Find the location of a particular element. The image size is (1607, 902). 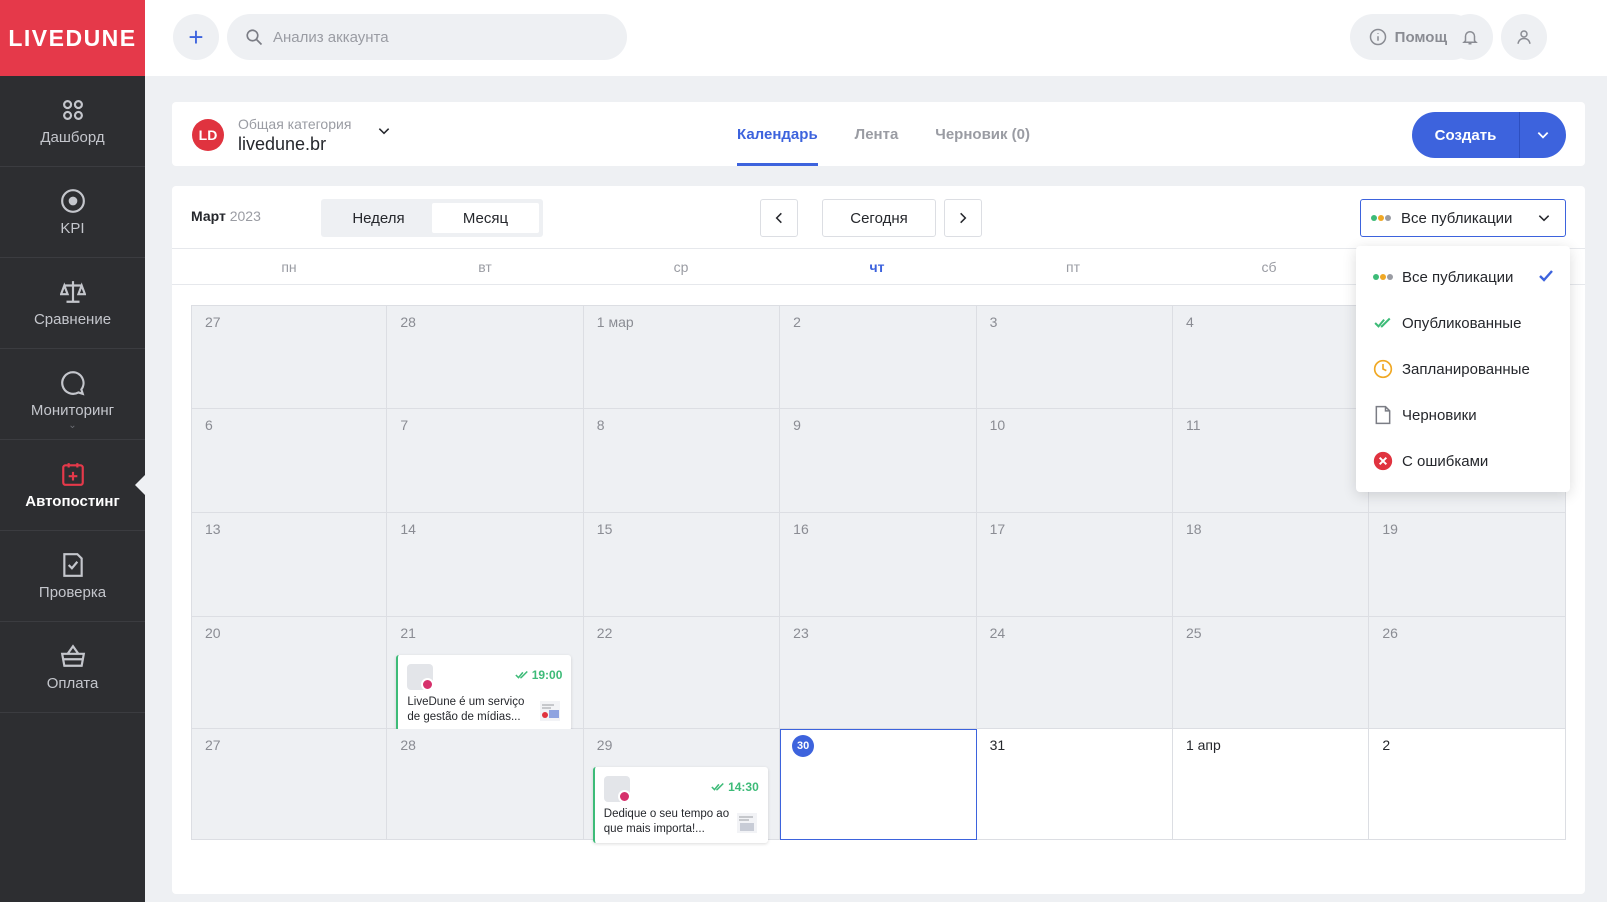

calendar-day: 1 мар is located at coordinates (682, 357).